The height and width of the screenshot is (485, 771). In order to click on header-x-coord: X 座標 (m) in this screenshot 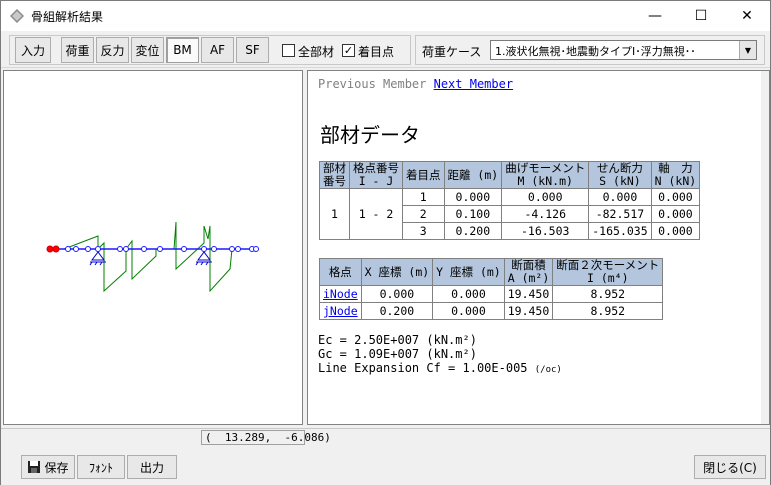, I will do `click(397, 272)`.